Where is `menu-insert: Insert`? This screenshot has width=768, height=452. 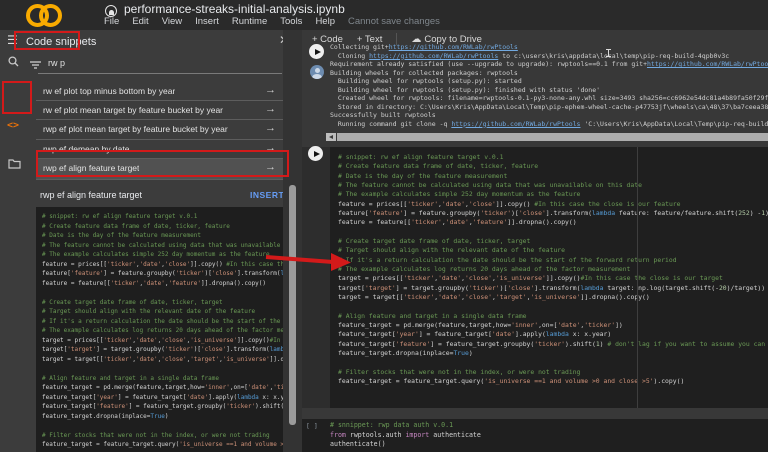
menu-insert: Insert is located at coordinates (207, 21).